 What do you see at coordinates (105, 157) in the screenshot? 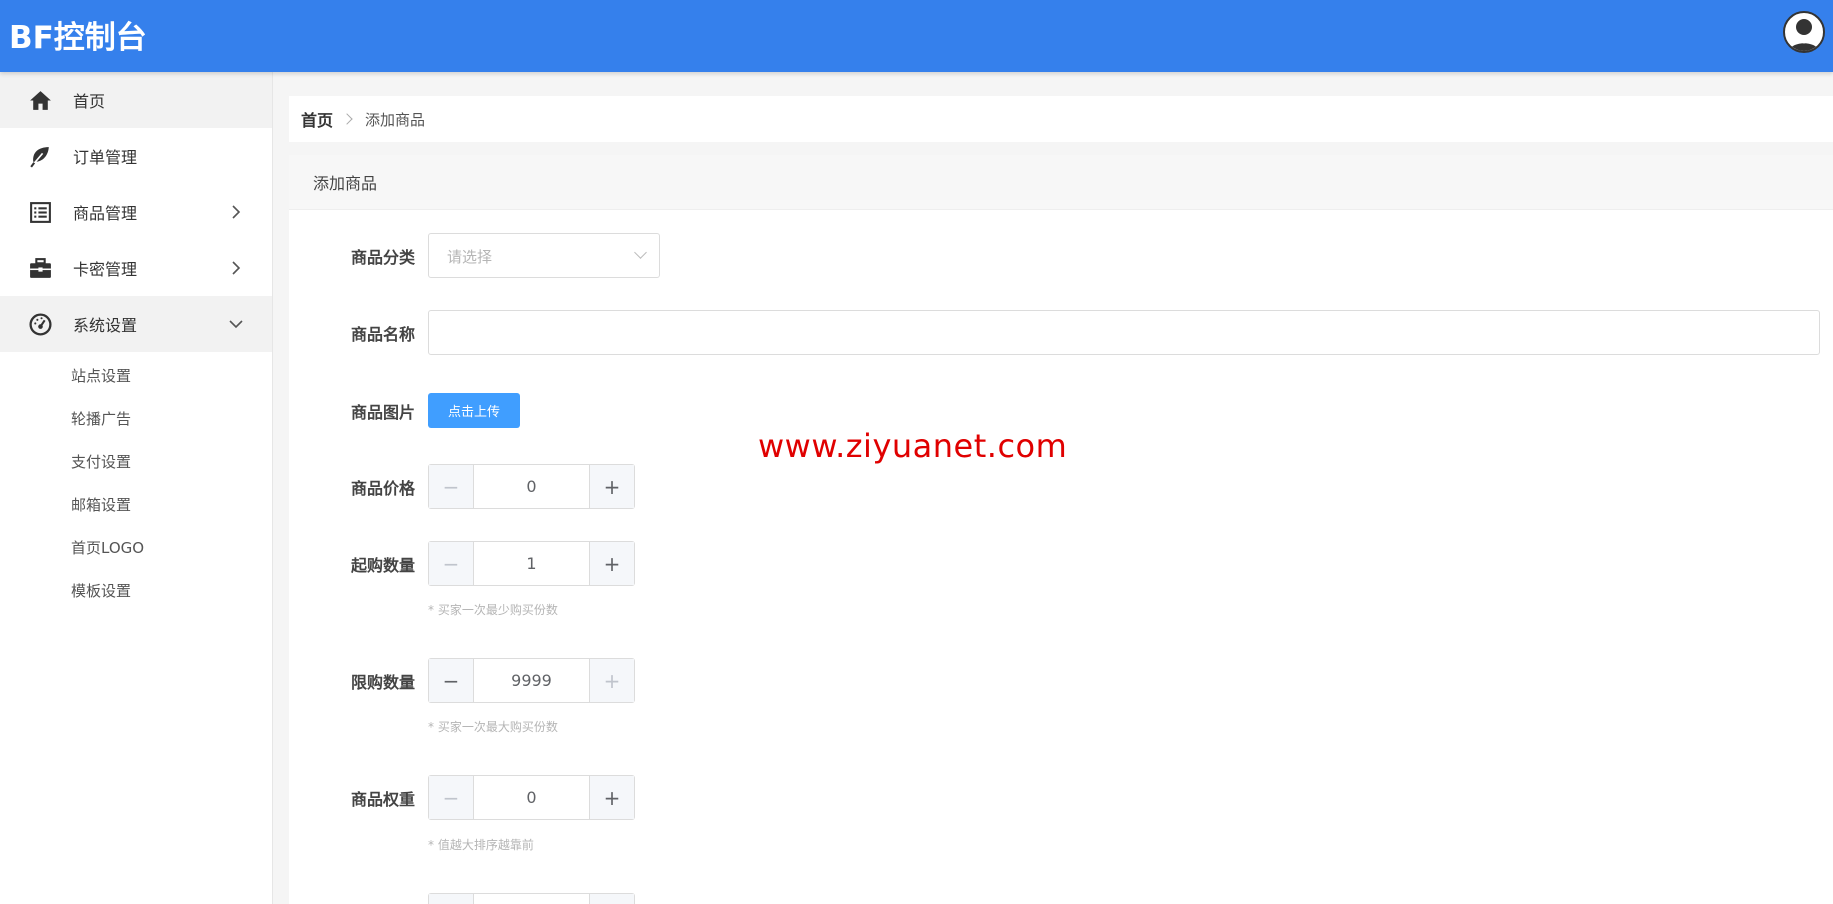
I see `sidebar-item-label: 订单管理` at bounding box center [105, 157].